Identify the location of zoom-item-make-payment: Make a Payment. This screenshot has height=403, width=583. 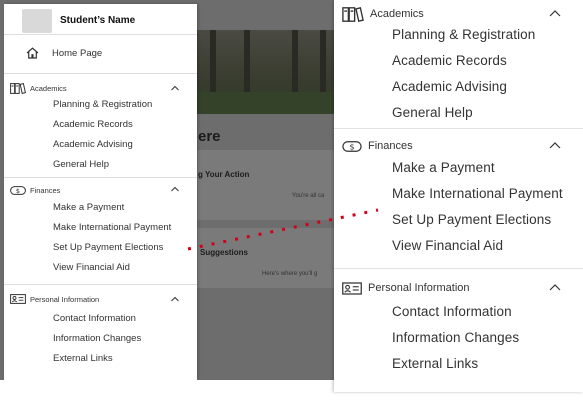
(443, 167).